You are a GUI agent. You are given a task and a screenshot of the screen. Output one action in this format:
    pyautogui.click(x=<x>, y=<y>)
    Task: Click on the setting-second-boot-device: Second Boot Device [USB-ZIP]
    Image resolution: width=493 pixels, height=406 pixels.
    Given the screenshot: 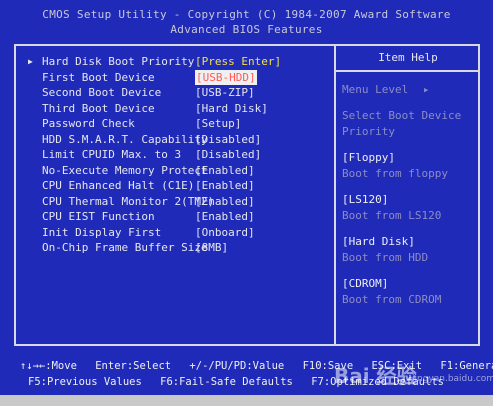 What is the action you would take?
    pyautogui.click(x=176, y=93)
    